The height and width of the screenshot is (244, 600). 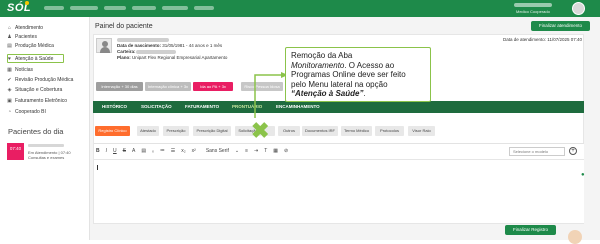 I want to click on sidebar-item-cooperado-bi: ◔ Cooperado BI, so click(x=26, y=112).